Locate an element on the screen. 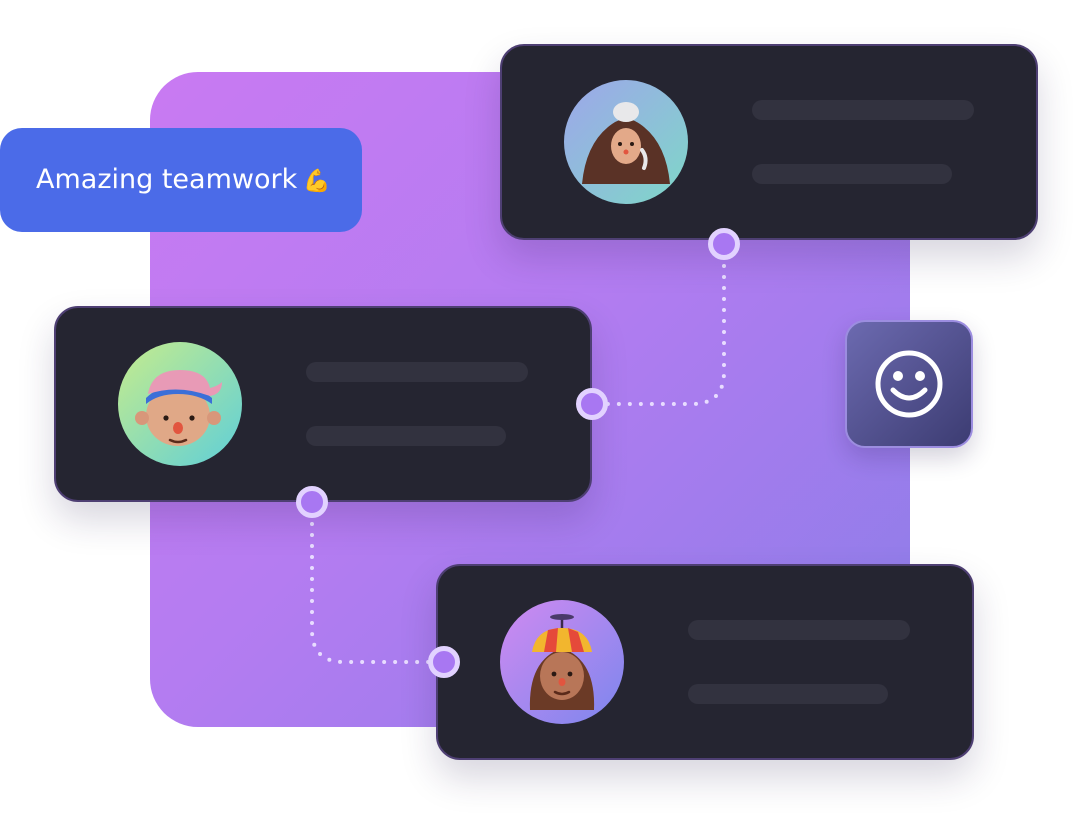 Image resolution: width=1078 pixels, height=813 pixels. connector-node-middle-bottom is located at coordinates (312, 502).